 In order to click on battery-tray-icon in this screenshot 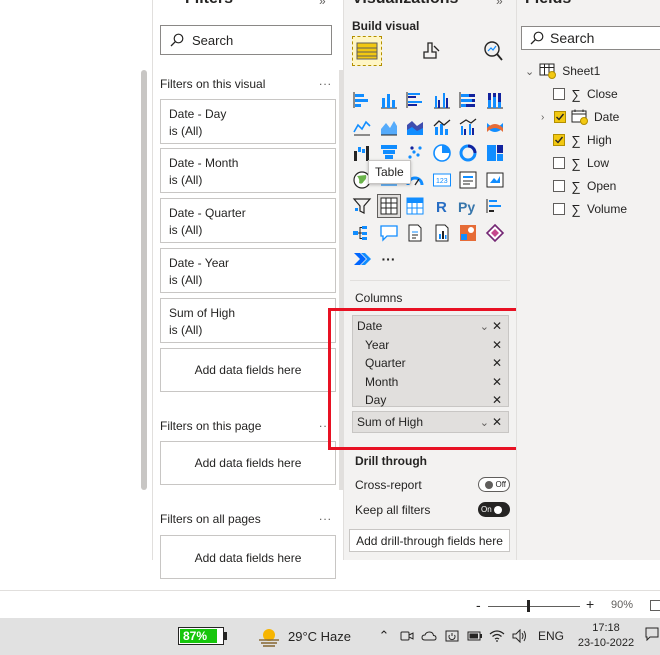, I will do `click(475, 636)`.